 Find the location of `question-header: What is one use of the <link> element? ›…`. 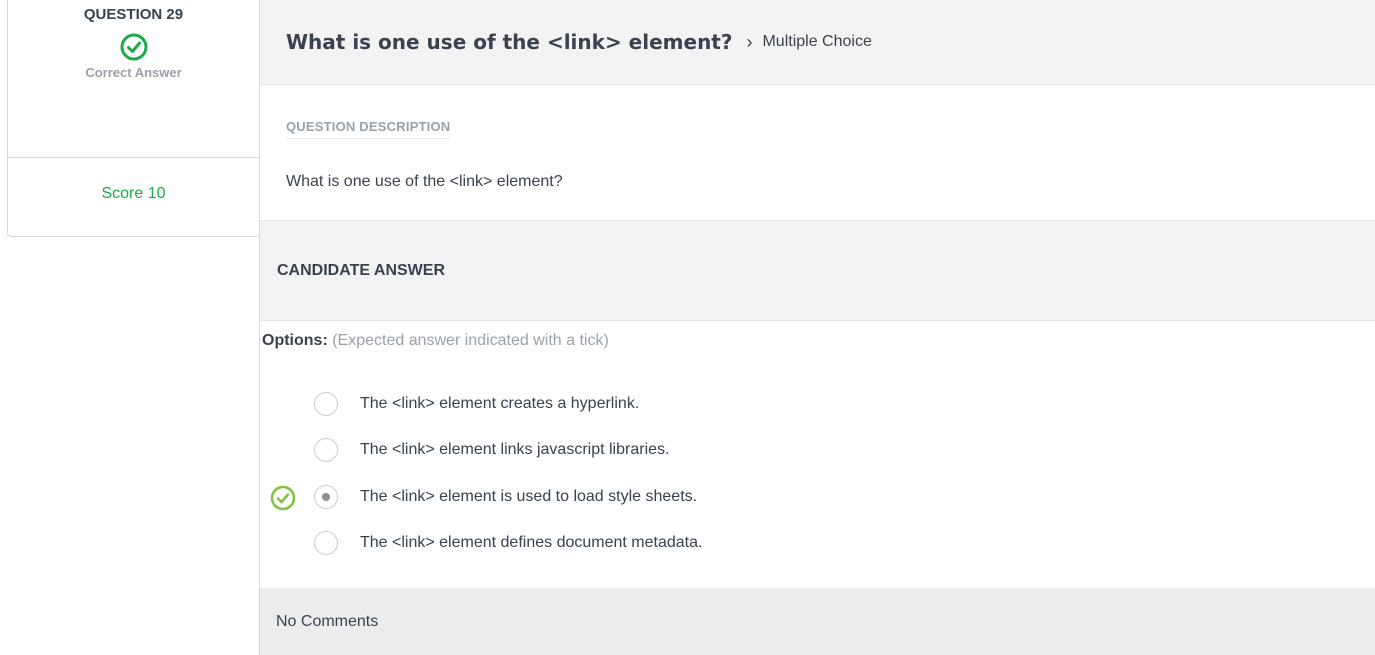

question-header: What is one use of the <link> element? ›… is located at coordinates (817, 42).